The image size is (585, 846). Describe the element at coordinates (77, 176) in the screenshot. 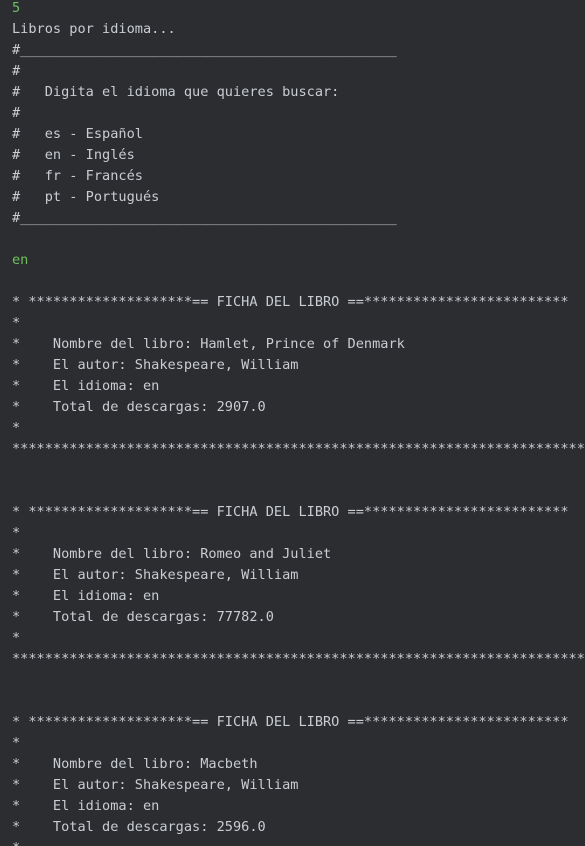

I see `console-output-line: # fr - Francés` at that location.